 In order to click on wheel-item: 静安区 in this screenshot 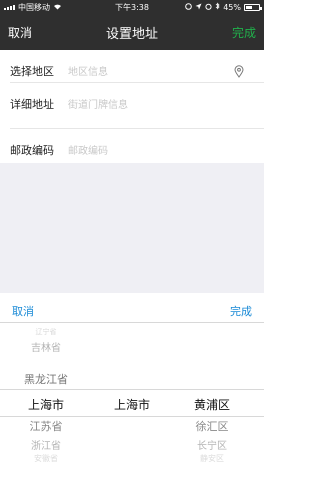, I will do `click(212, 458)`.